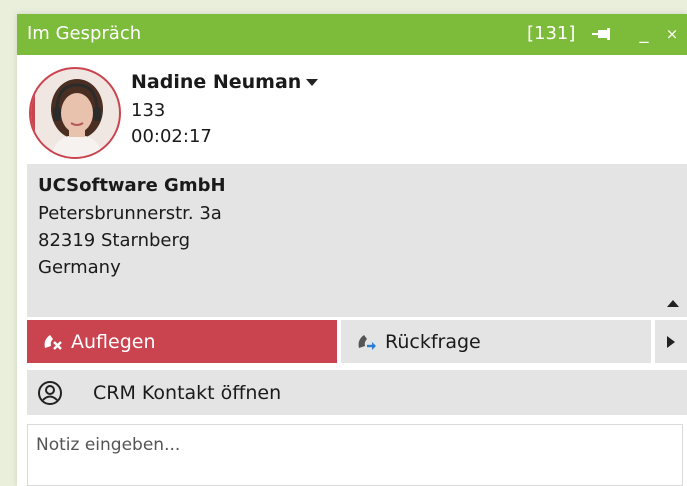  I want to click on call-actions: Auflegen Rückfrage, so click(357, 341).